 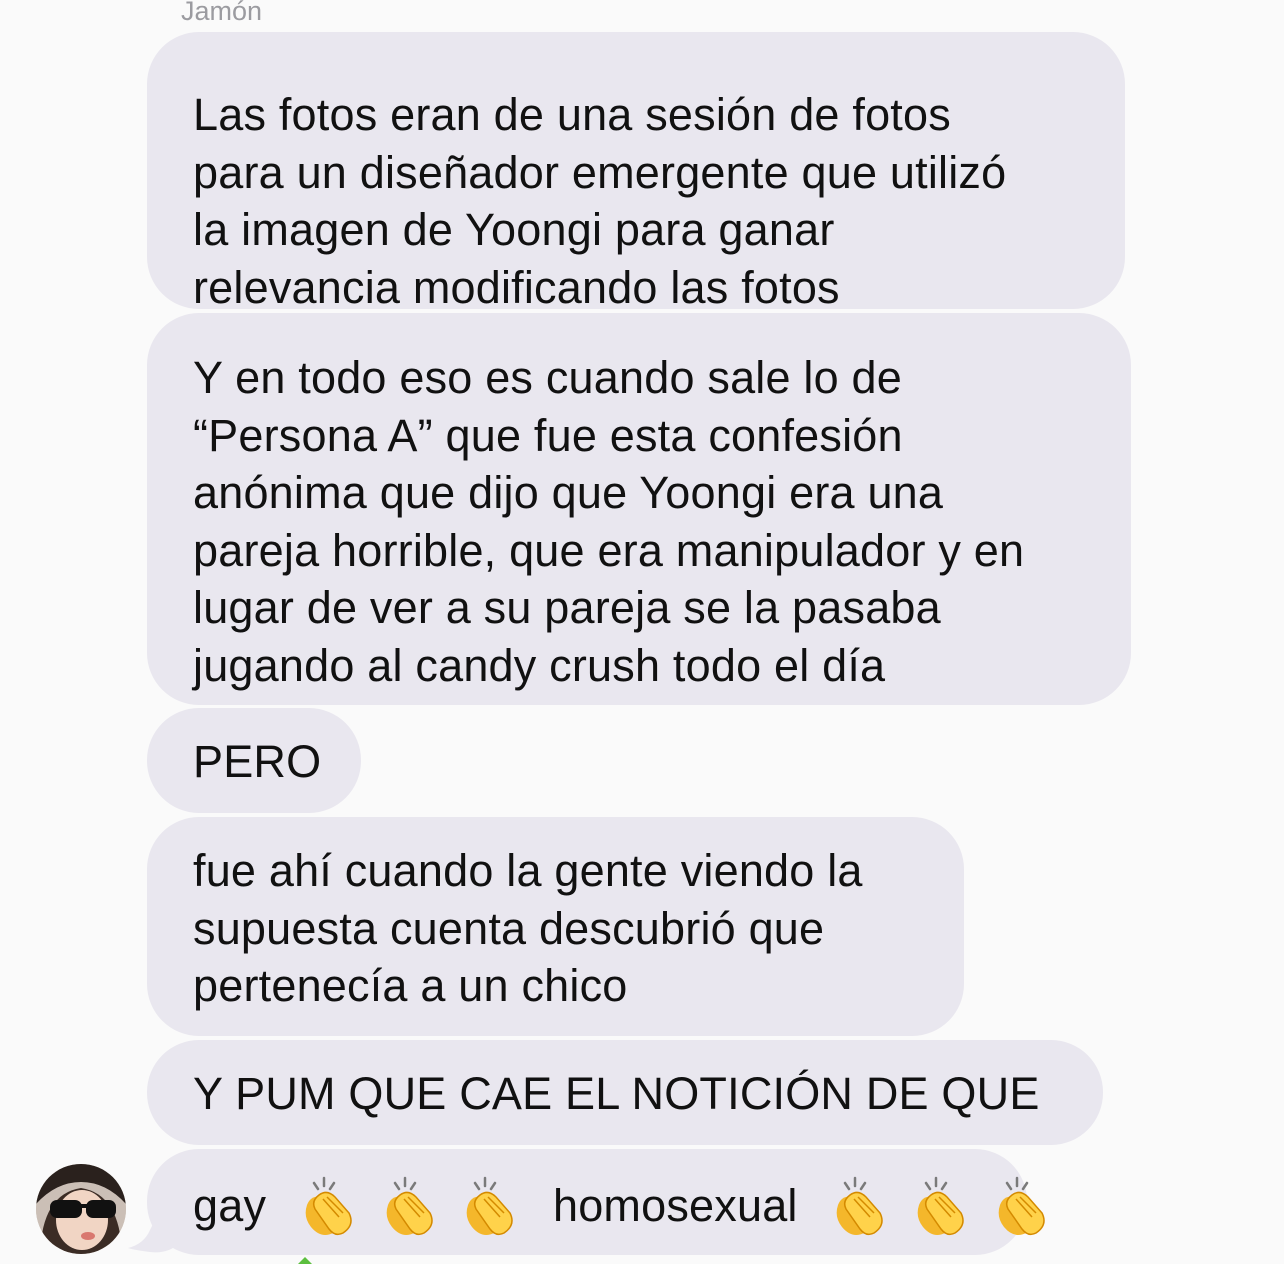 I want to click on message-line: relevancia modificando las fotos, so click(x=516, y=287).